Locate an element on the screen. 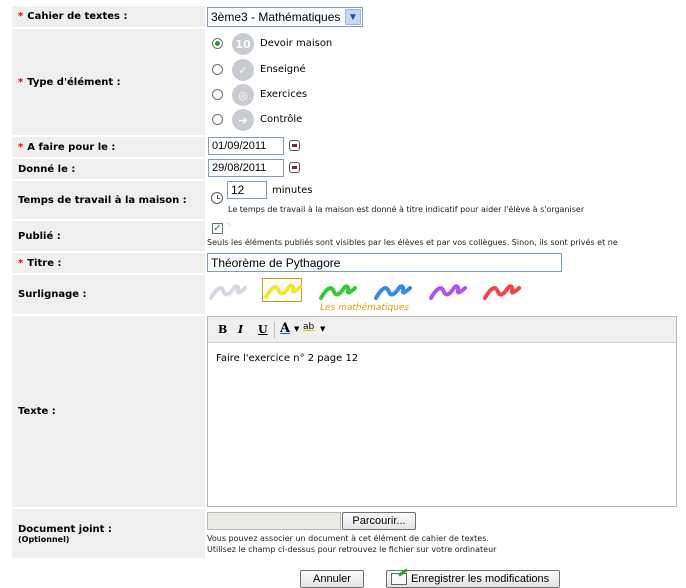  broadcast-icon: ◝ is located at coordinates (229, 227).